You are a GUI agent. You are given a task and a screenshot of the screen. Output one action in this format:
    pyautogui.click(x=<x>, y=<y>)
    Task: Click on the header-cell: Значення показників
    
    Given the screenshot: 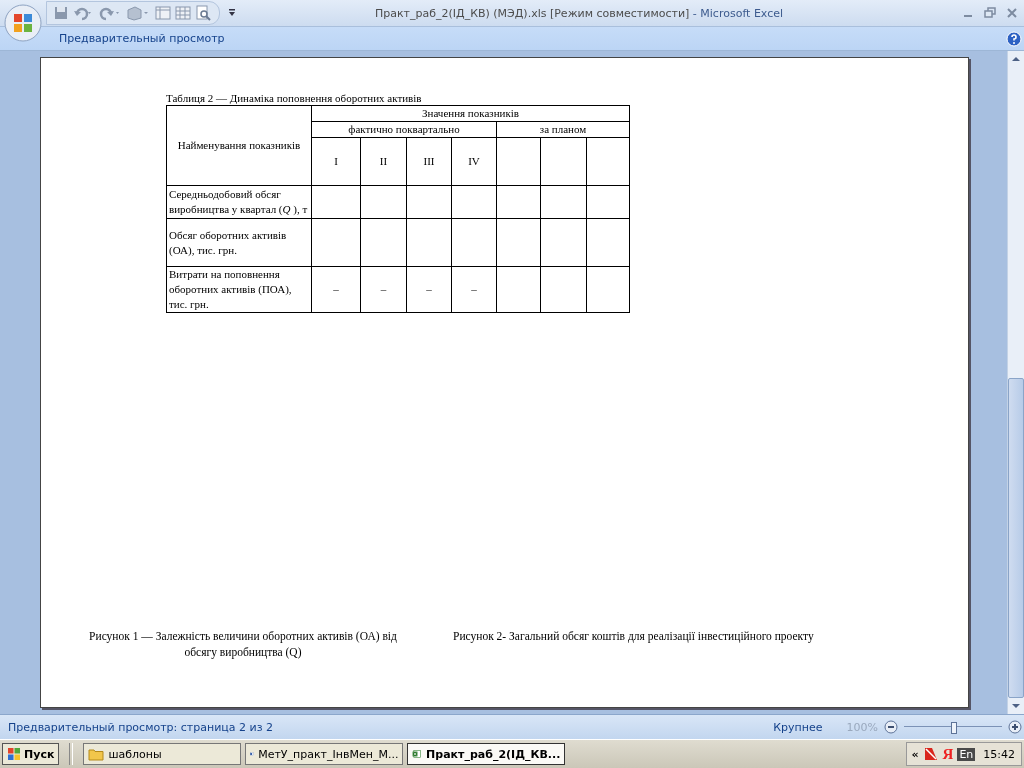 What is the action you would take?
    pyautogui.click(x=471, y=113)
    